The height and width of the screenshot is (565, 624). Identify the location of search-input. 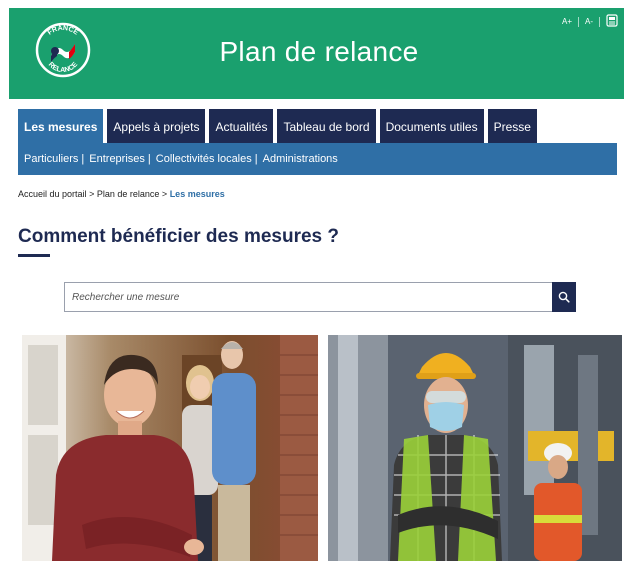
(308, 297).